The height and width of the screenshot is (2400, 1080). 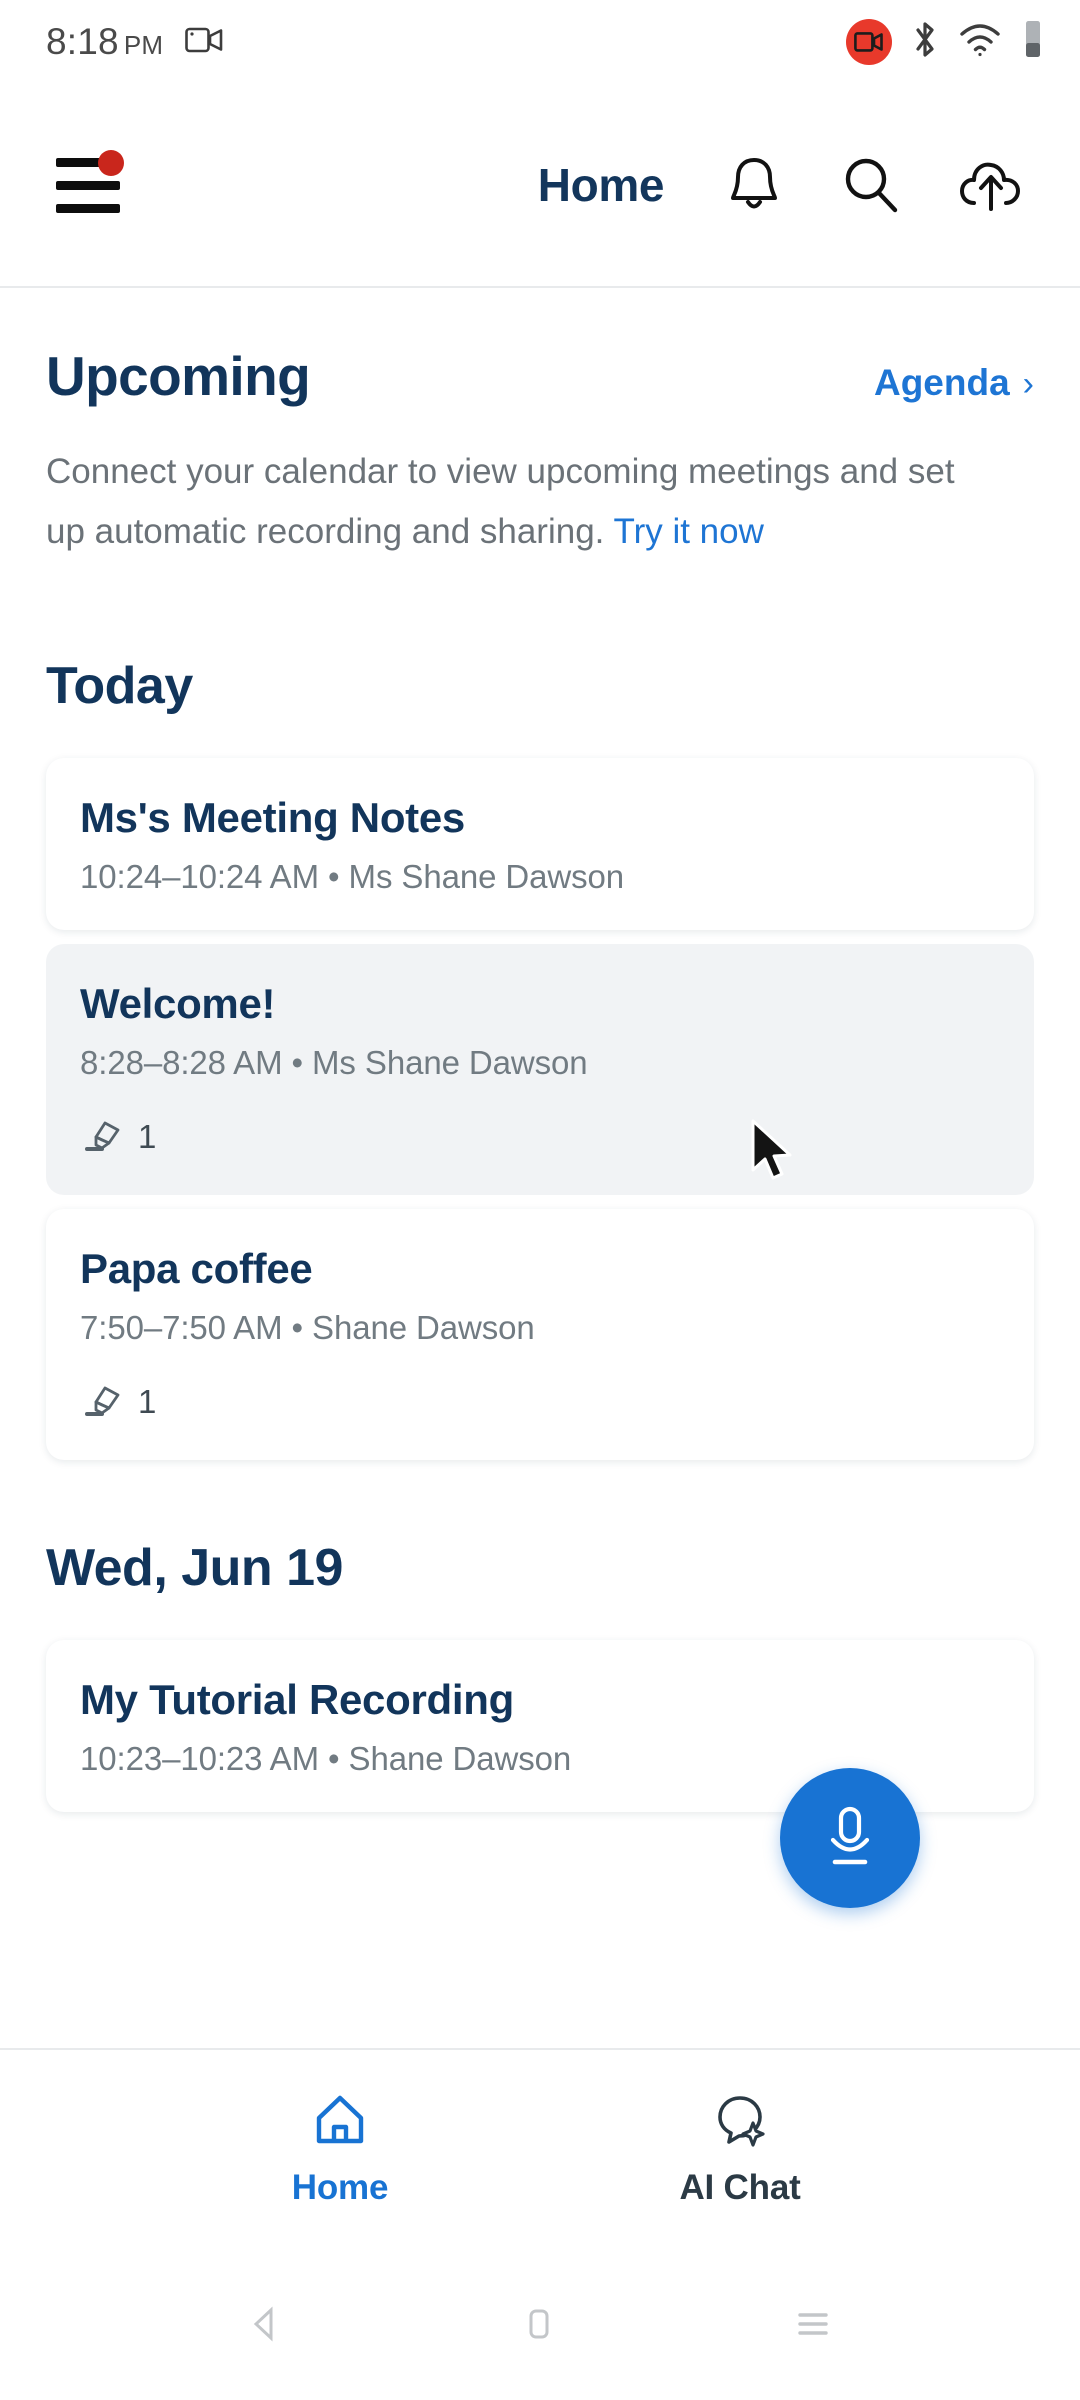 What do you see at coordinates (178, 376) in the screenshot?
I see `upcoming-title: Upcoming` at bounding box center [178, 376].